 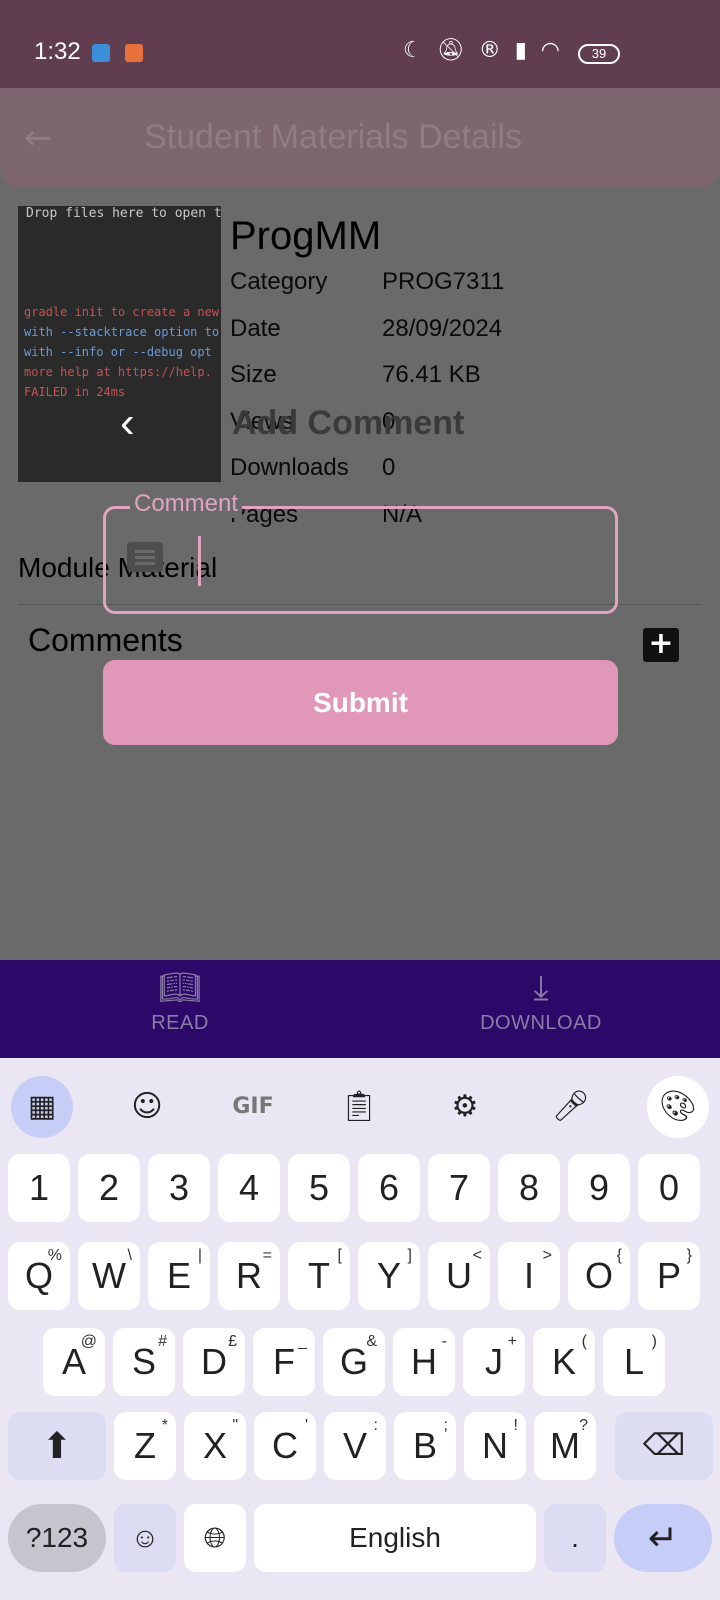 I want to click on key-g: G &, so click(x=354, y=1362).